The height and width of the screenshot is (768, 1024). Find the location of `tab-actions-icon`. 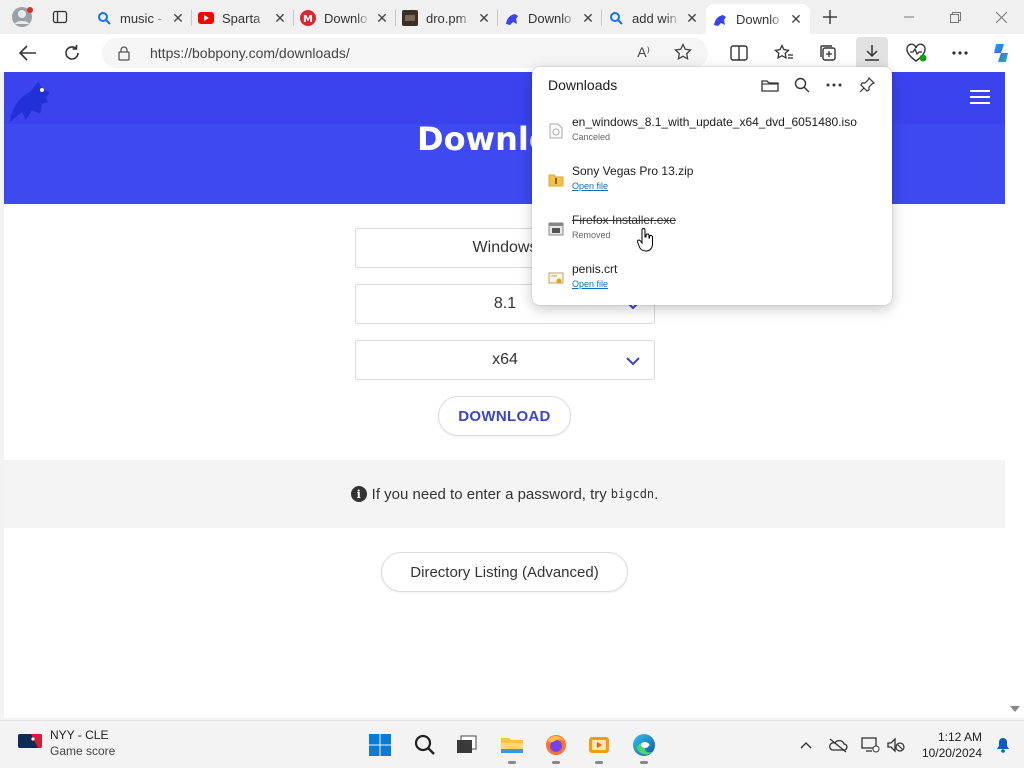

tab-actions-icon is located at coordinates (60, 17).